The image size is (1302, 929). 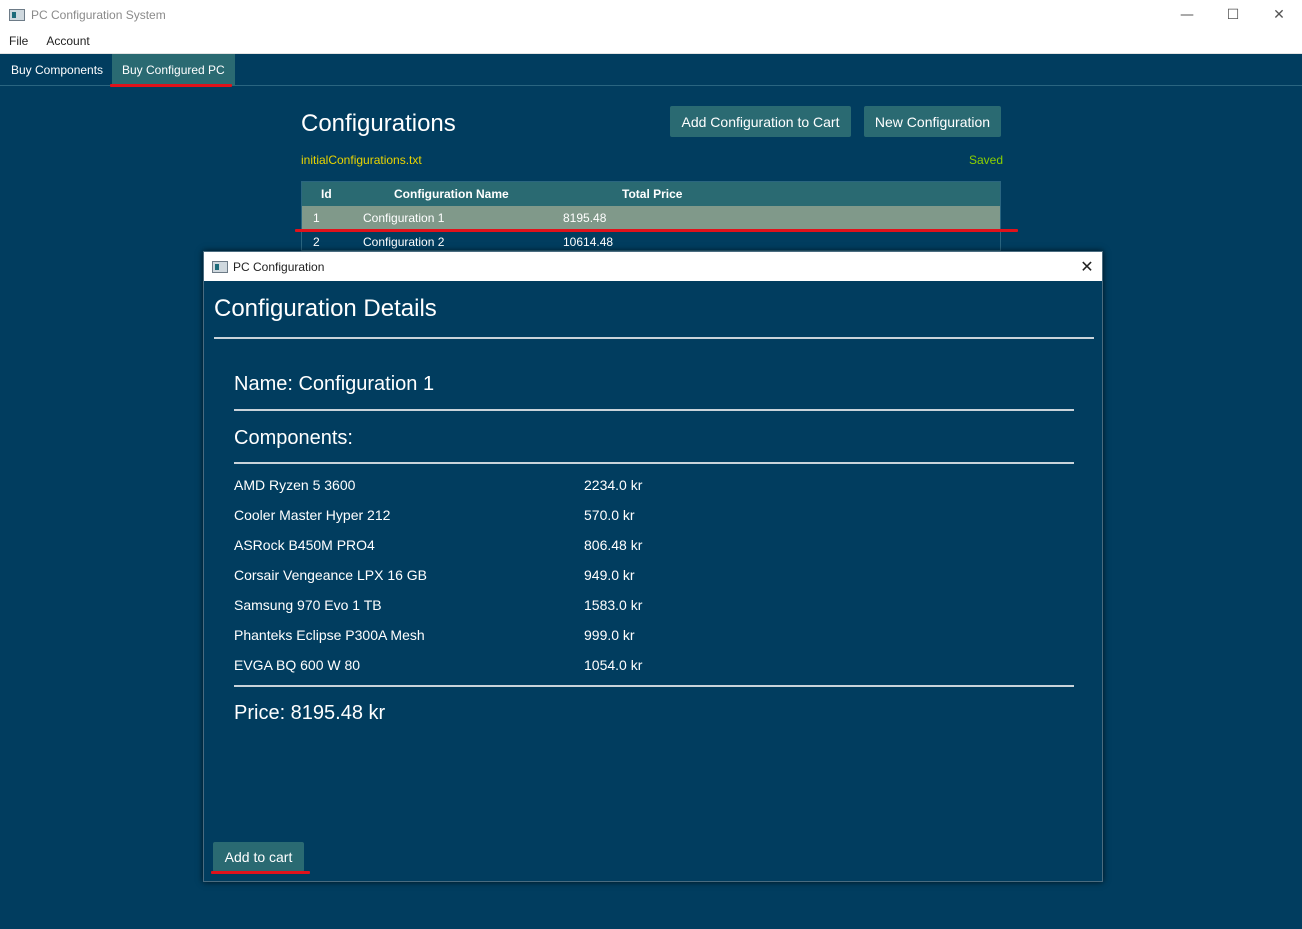 I want to click on component-name: Corsair Vengeance LPX 16 GB, so click(x=331, y=575).